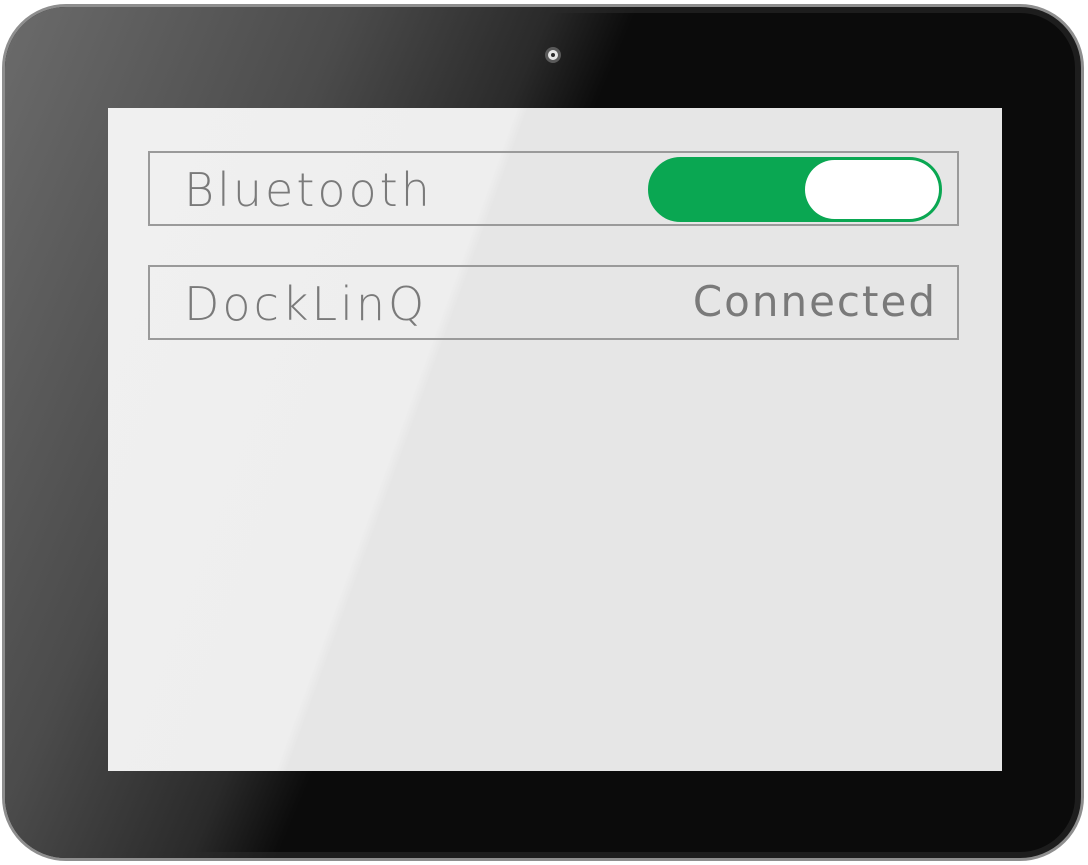 Image resolution: width=1088 pixels, height=865 pixels. Describe the element at coordinates (814, 301) in the screenshot. I see `device-status: Connected` at that location.